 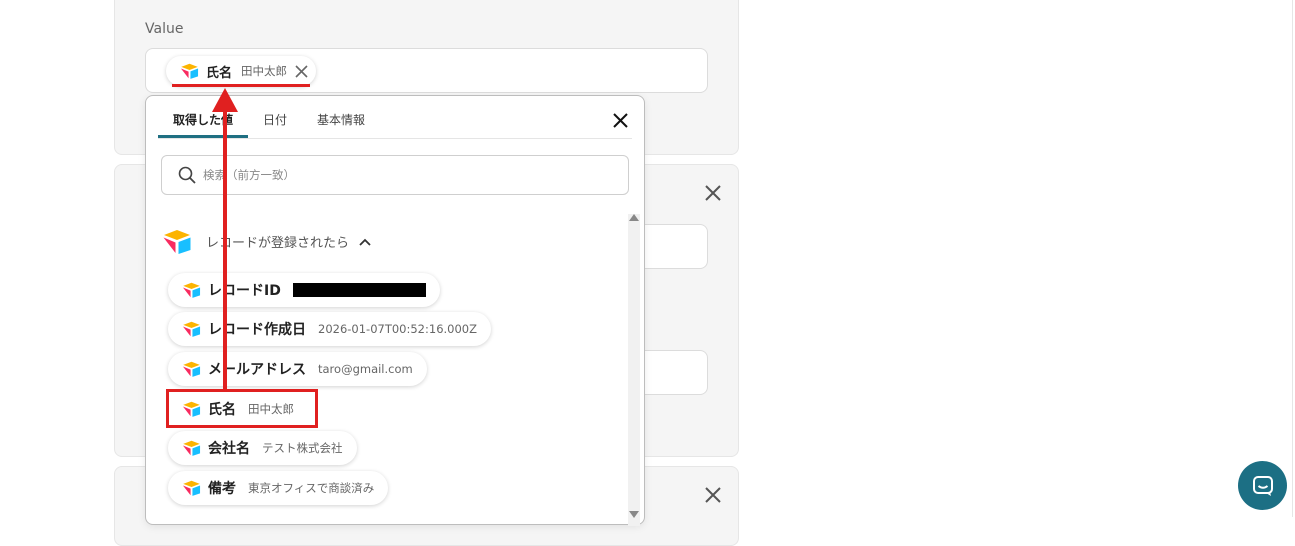 What do you see at coordinates (1292, 258) in the screenshot?
I see `right-edge-divider` at bounding box center [1292, 258].